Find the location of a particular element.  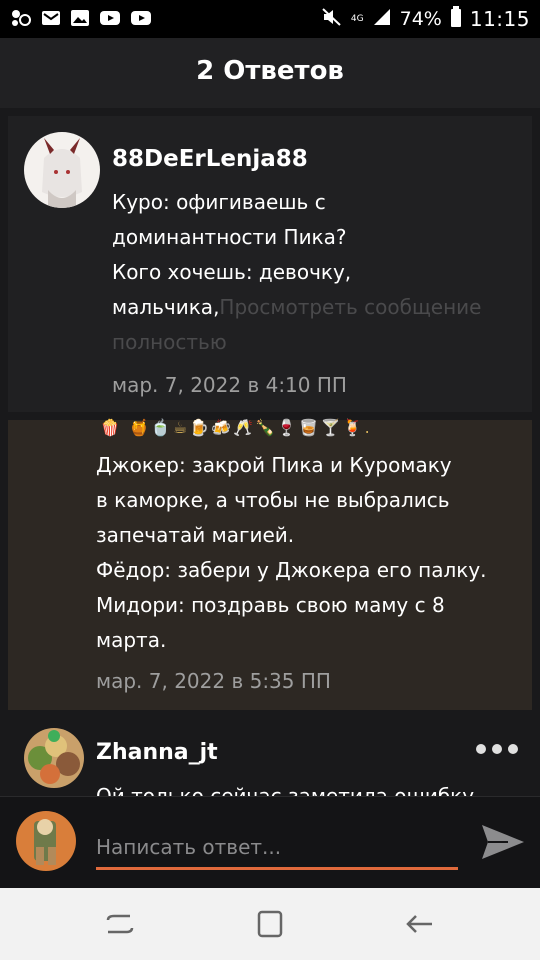

reply-input is located at coordinates (277, 848).